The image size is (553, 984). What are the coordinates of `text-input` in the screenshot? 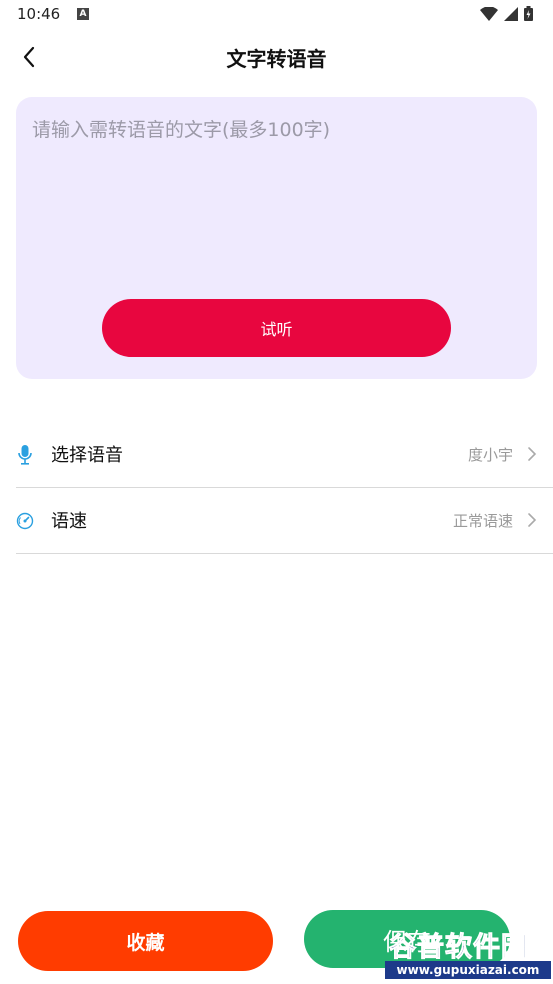 It's located at (277, 196).